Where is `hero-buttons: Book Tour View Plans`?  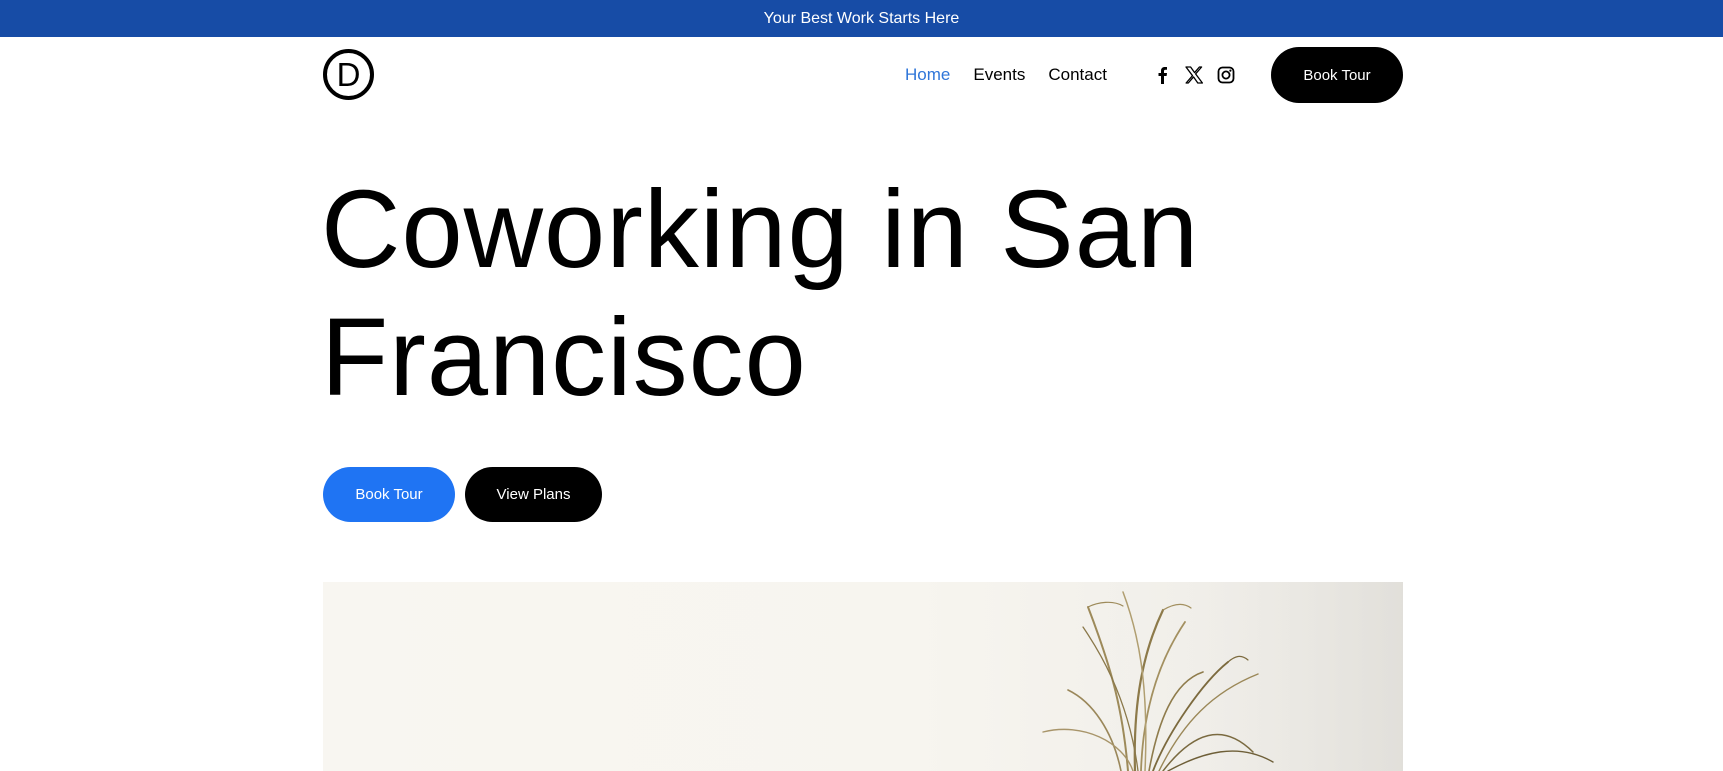 hero-buttons: Book Tour View Plans is located at coordinates (462, 494).